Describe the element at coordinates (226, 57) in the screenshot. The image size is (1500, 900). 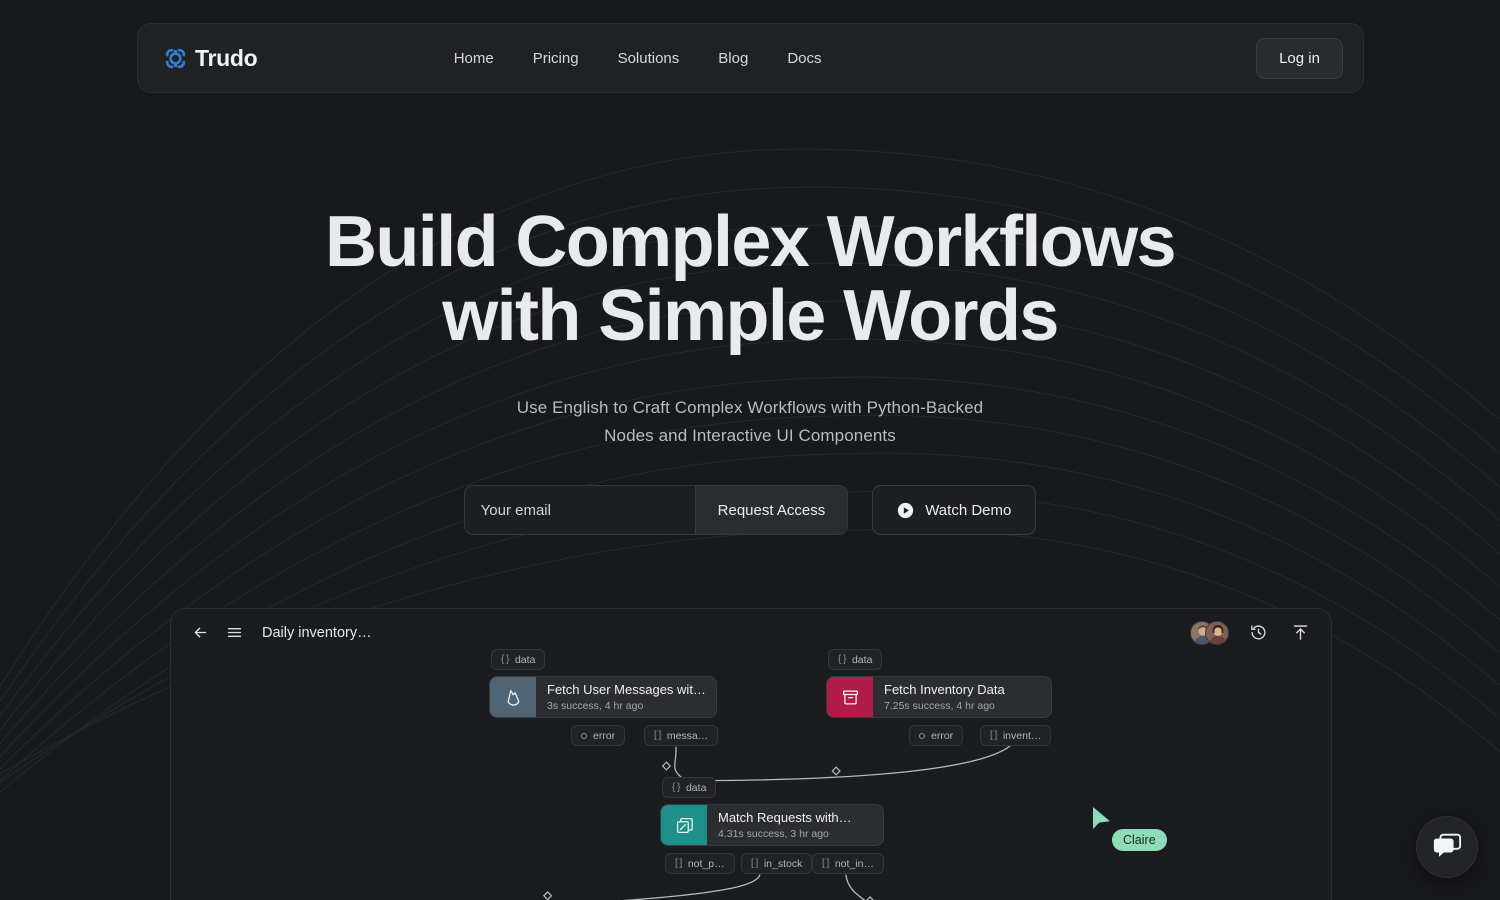
I see `brand-name: Trudo` at that location.